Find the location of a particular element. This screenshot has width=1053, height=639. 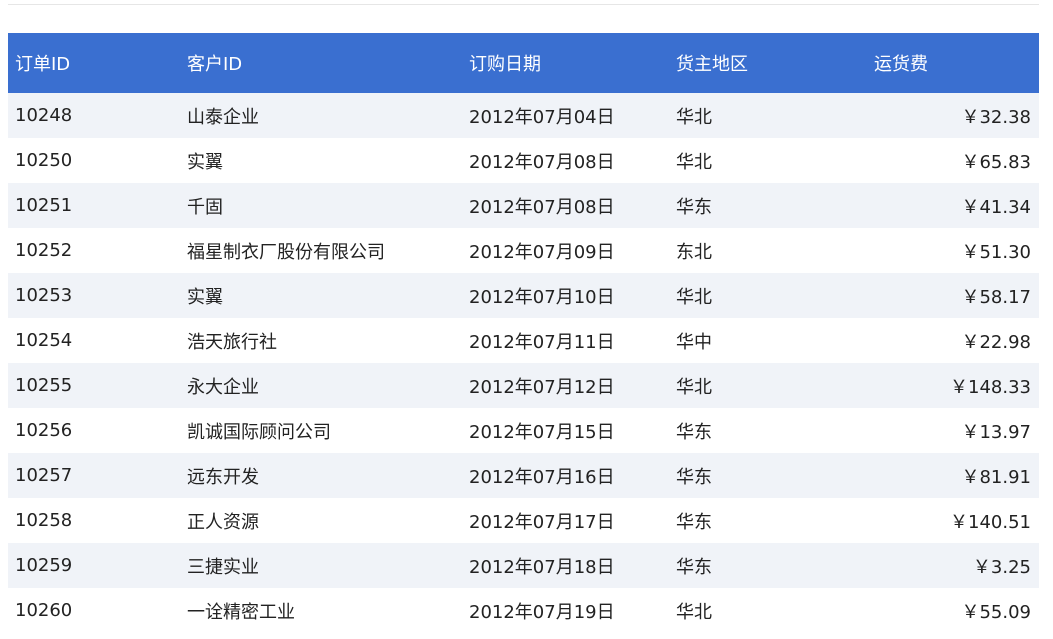

cell-order-id: 10252 is located at coordinates (44, 250).